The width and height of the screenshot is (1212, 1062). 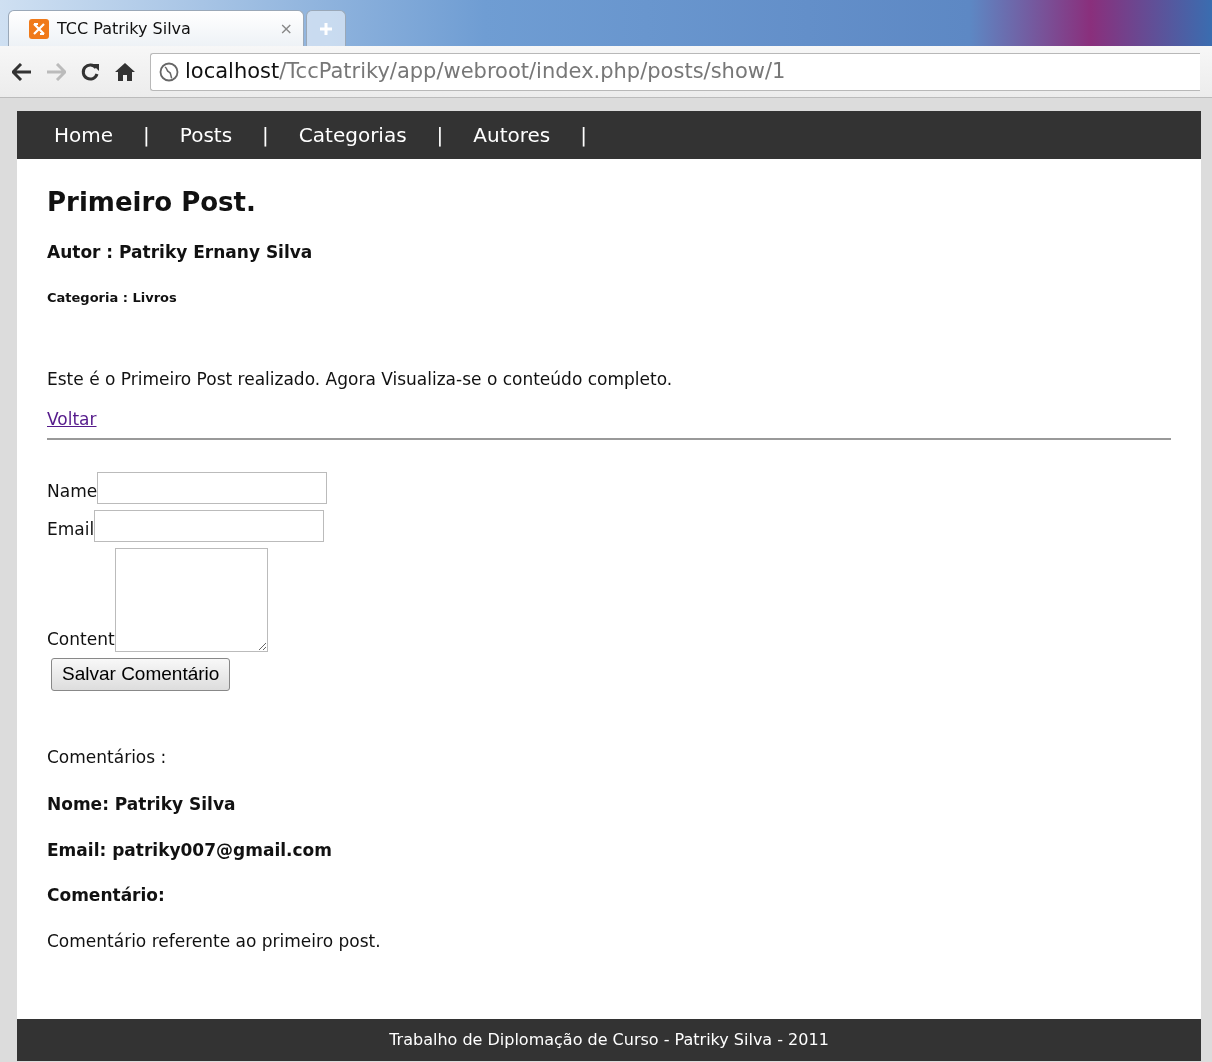 What do you see at coordinates (142, 805) in the screenshot?
I see `comment-name: Nome: Patriky Silva` at bounding box center [142, 805].